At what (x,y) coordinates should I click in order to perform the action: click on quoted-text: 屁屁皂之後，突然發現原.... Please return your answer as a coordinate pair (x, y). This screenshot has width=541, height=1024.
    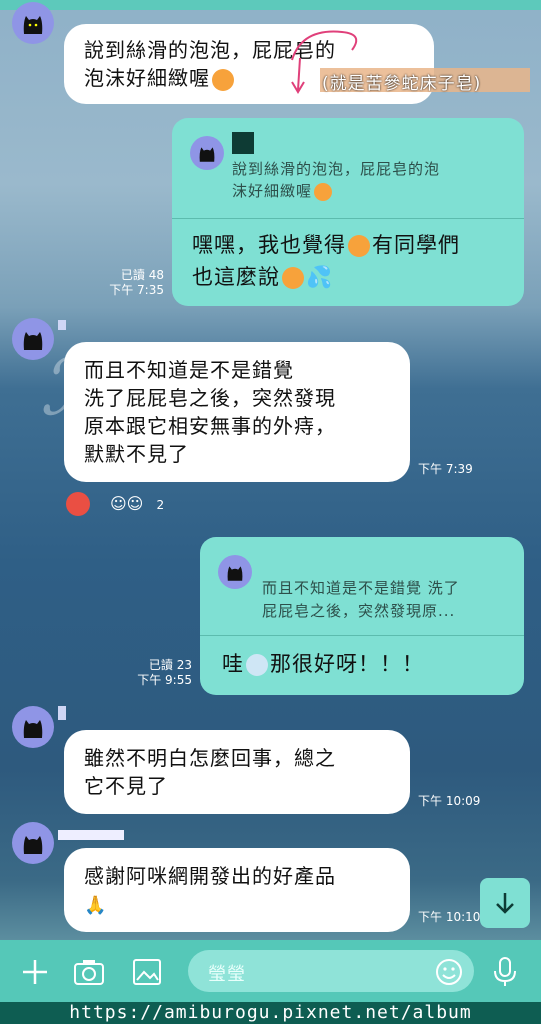
    Looking at the image, I should click on (359, 611).